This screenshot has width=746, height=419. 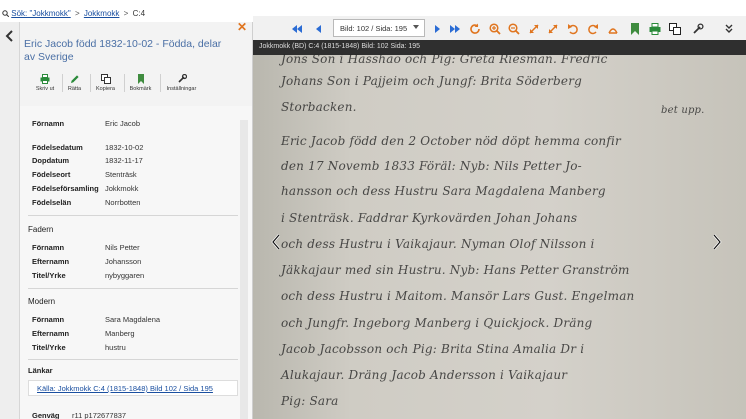 I want to click on bookmark-button: Bokmärk, so click(x=140, y=83).